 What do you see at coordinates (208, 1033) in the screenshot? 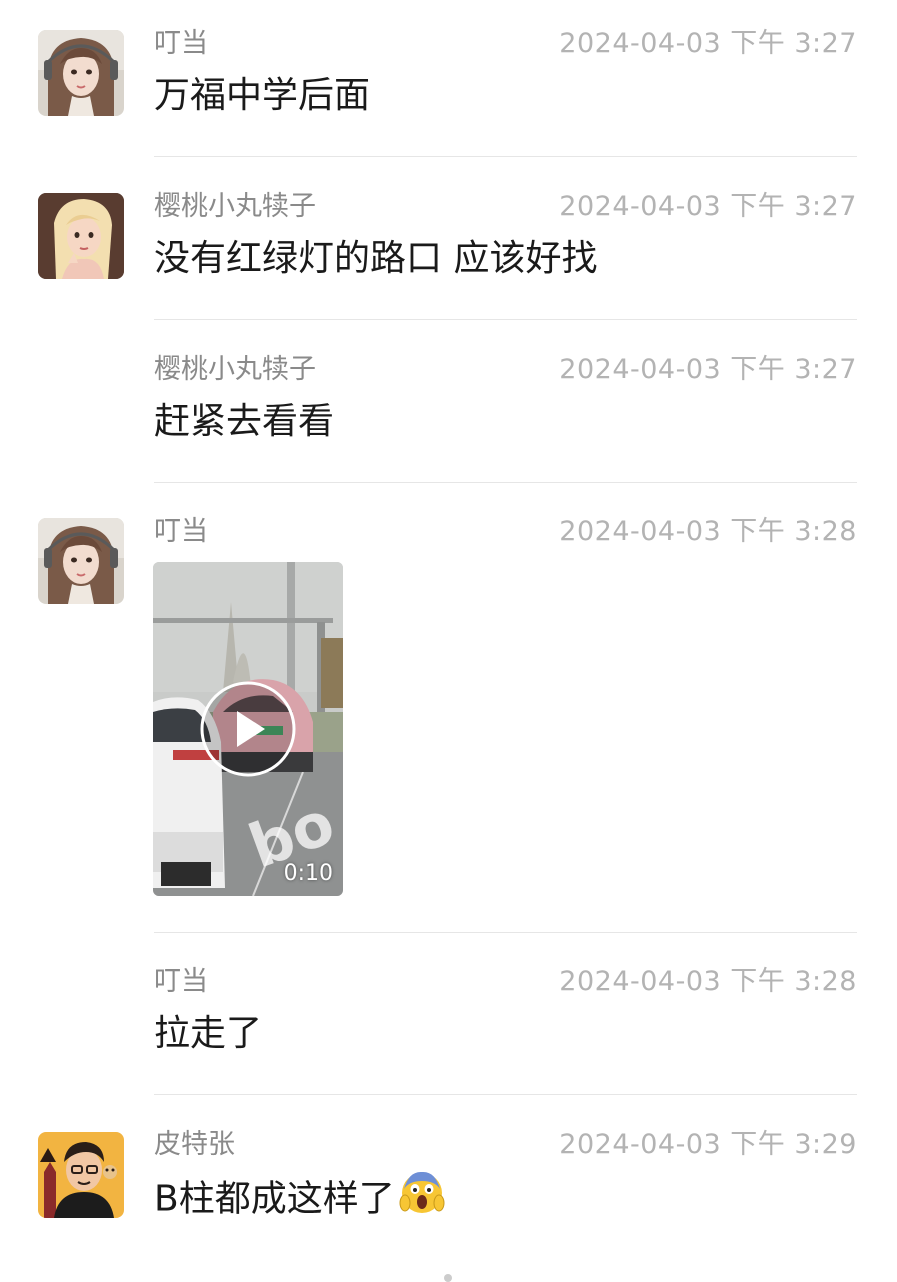
I see `message-text: 拉走了` at bounding box center [208, 1033].